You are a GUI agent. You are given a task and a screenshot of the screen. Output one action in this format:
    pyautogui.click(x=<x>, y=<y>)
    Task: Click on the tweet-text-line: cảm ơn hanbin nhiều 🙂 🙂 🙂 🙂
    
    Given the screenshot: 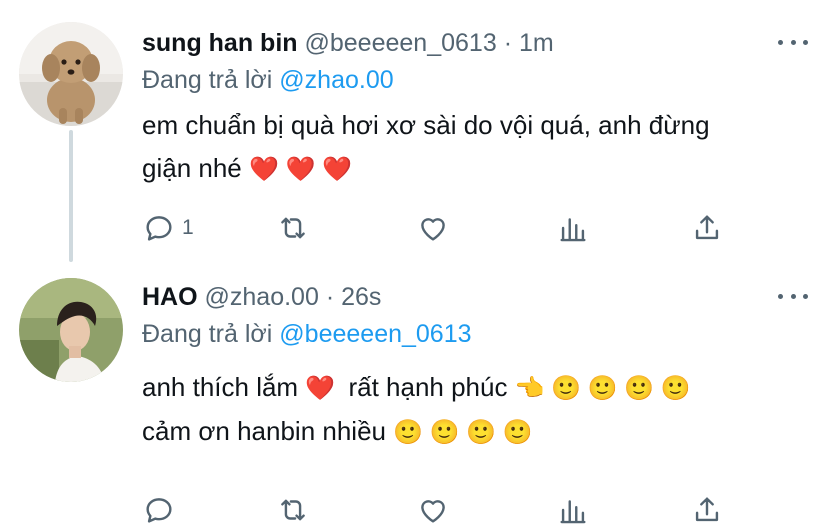 What is the action you would take?
    pyautogui.click(x=475, y=432)
    